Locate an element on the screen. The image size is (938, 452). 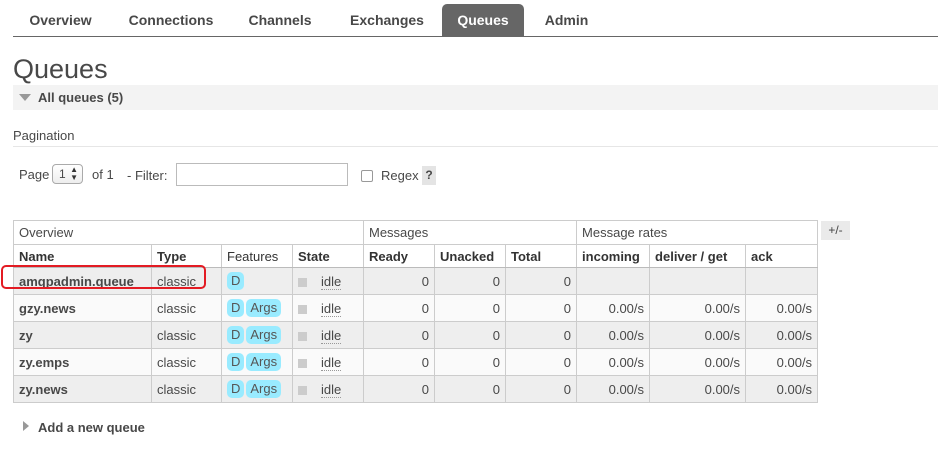
page-select: 1 ▲ ▼ is located at coordinates (67, 174).